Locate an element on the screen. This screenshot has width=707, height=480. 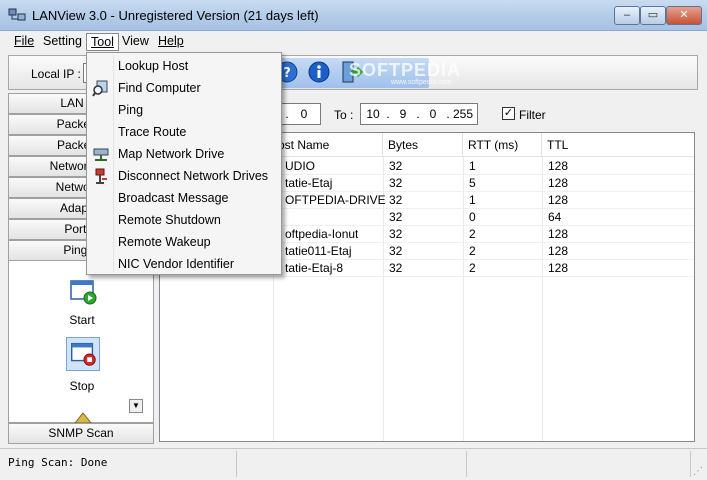
to-ip-seg3: 0 is located at coordinates (433, 114).